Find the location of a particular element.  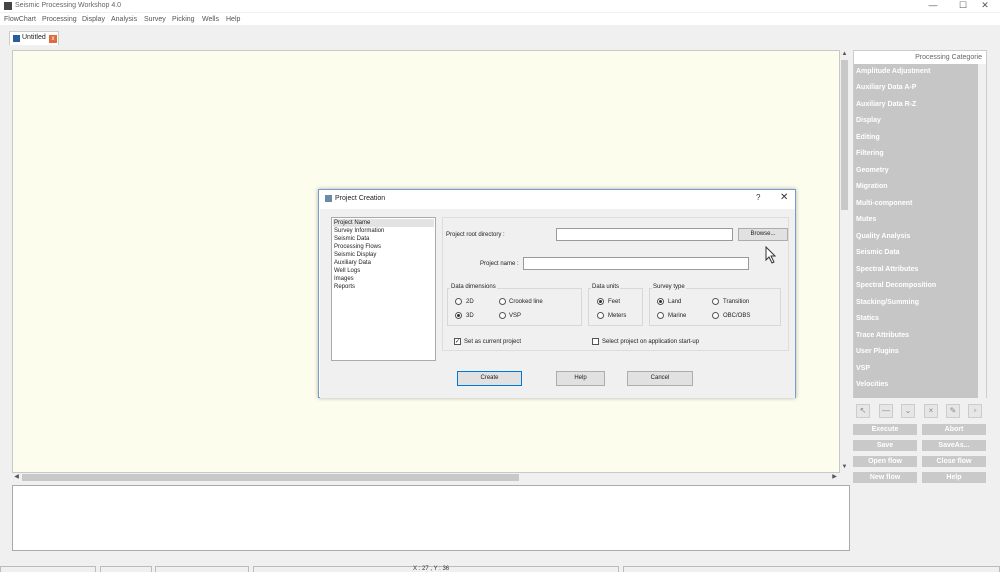

remove-tool-icon: — is located at coordinates (886, 411).